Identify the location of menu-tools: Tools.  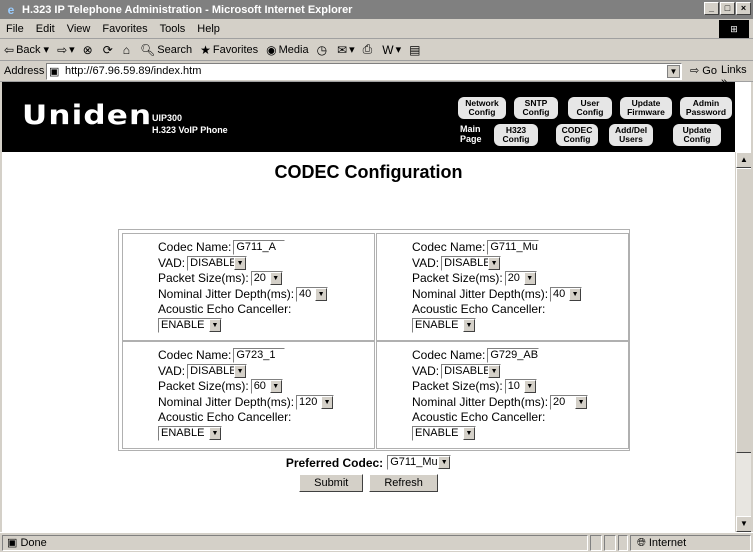
(173, 29).